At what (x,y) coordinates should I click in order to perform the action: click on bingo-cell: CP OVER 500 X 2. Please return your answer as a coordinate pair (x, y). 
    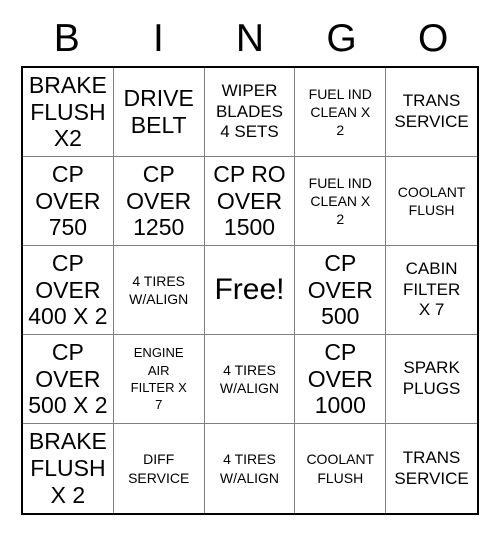
    Looking at the image, I should click on (68, 379).